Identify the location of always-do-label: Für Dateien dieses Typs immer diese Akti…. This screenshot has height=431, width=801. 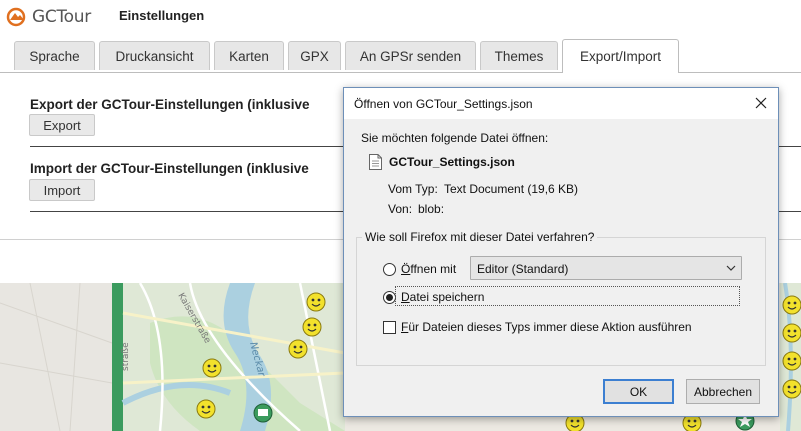
(546, 327).